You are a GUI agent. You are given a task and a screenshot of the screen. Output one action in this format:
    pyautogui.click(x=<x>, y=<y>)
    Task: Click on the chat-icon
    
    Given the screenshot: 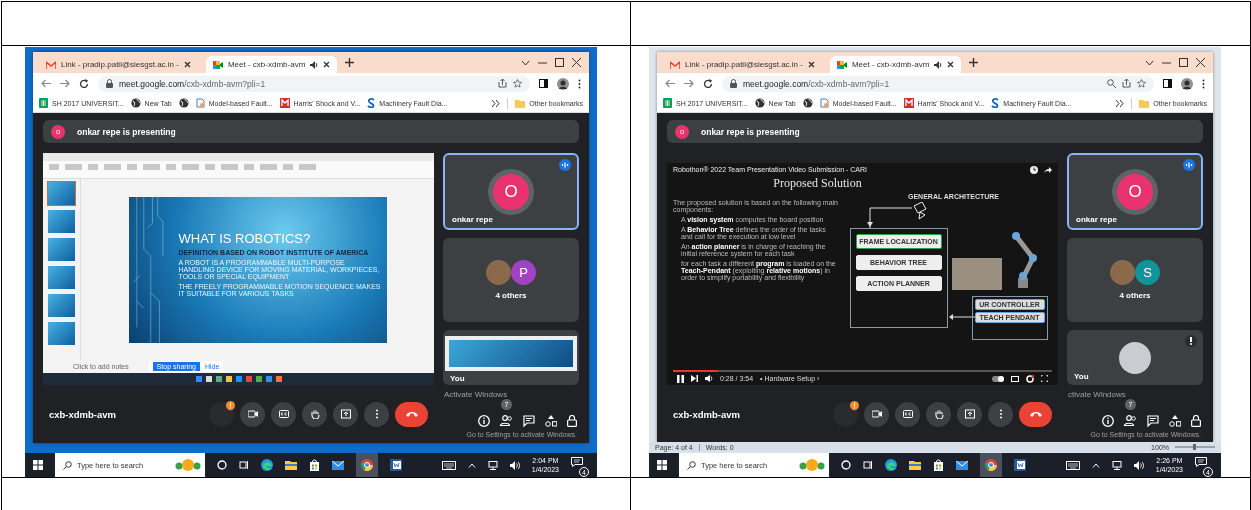 What is the action you would take?
    pyautogui.click(x=529, y=421)
    